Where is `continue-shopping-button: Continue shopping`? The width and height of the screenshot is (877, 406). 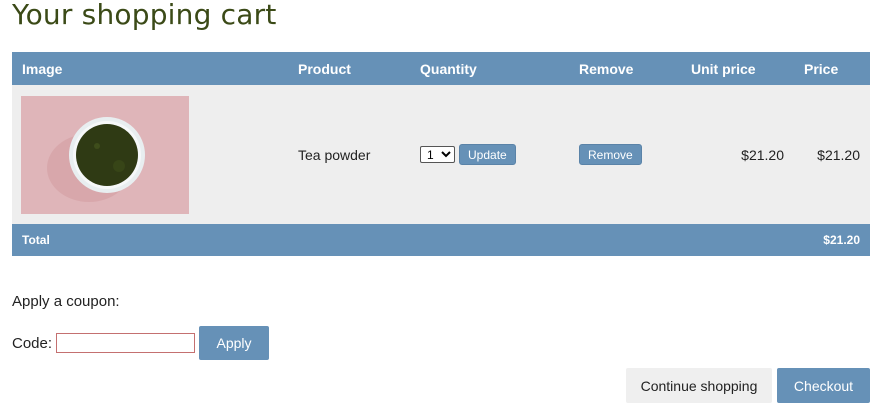 continue-shopping-button: Continue shopping is located at coordinates (699, 385).